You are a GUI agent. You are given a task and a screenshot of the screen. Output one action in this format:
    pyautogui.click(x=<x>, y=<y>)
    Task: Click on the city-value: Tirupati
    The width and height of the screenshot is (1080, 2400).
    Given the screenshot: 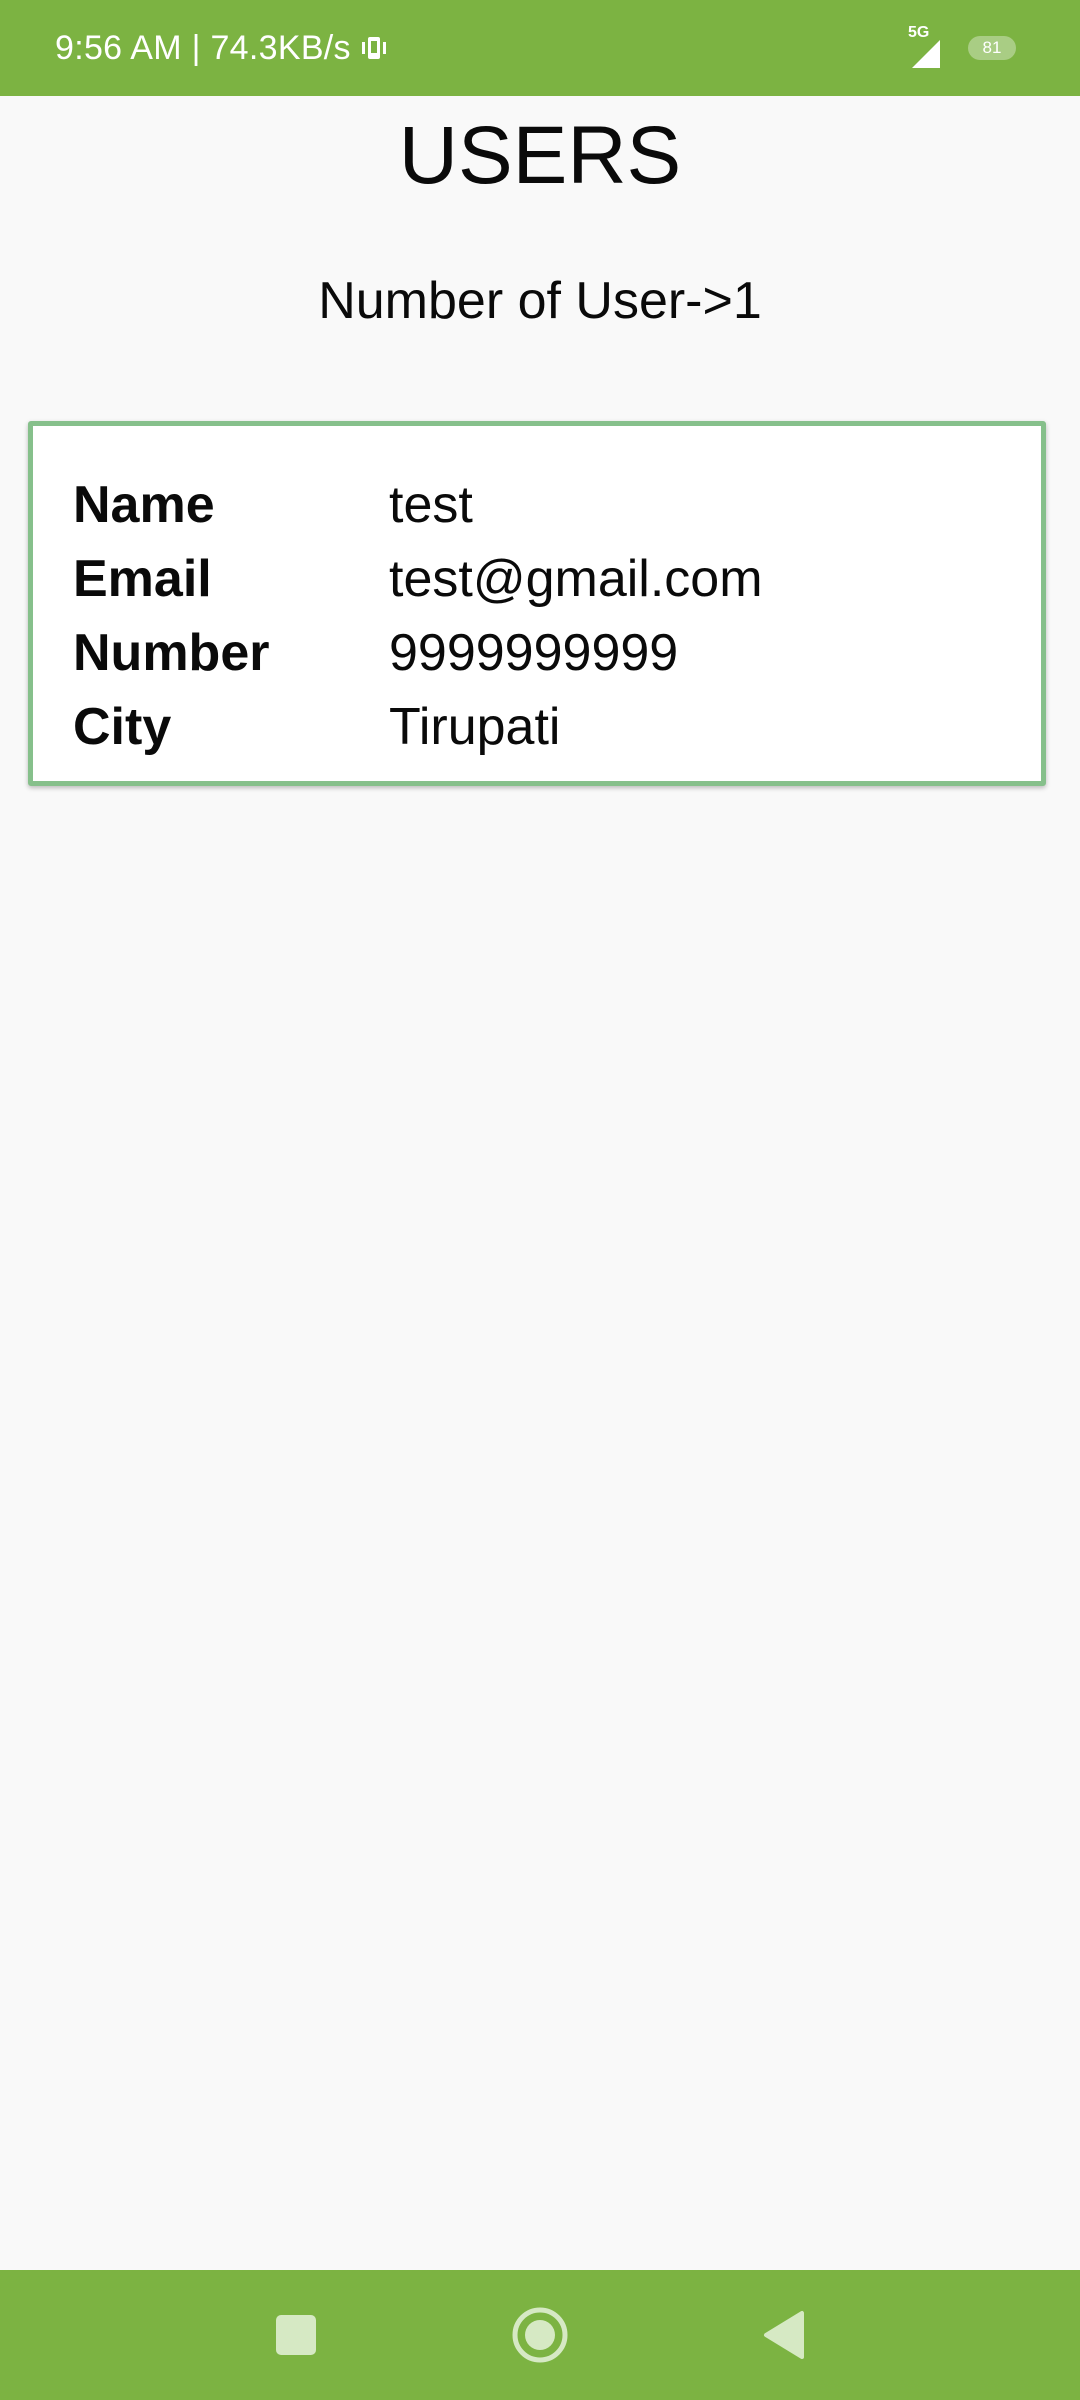 What is the action you would take?
    pyautogui.click(x=475, y=727)
    